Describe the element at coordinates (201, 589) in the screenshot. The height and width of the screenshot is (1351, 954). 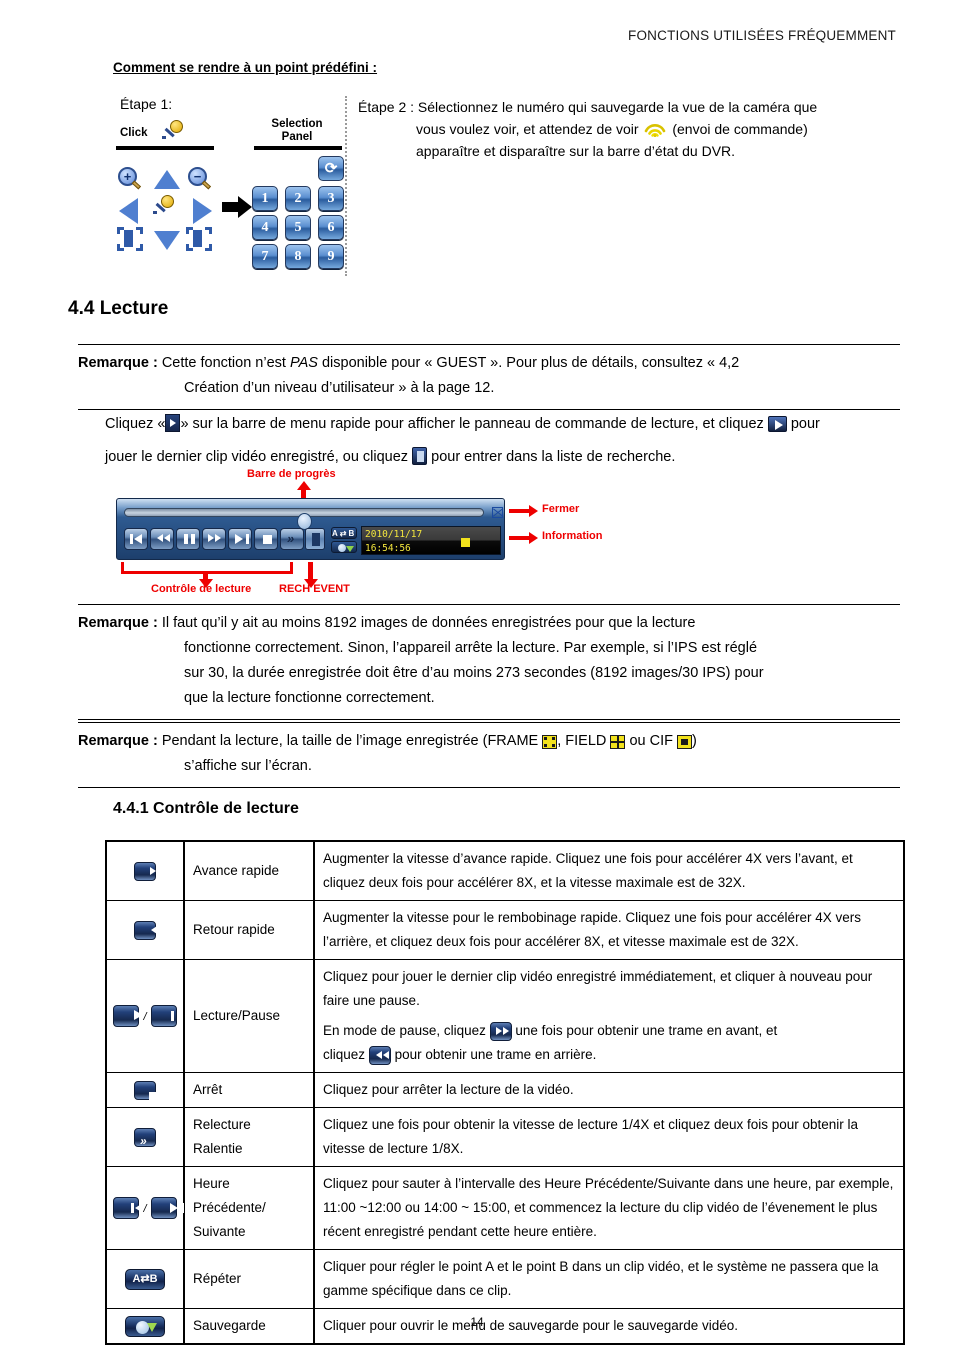
I see `callout-playback-label: Contrôle de lecture` at that location.